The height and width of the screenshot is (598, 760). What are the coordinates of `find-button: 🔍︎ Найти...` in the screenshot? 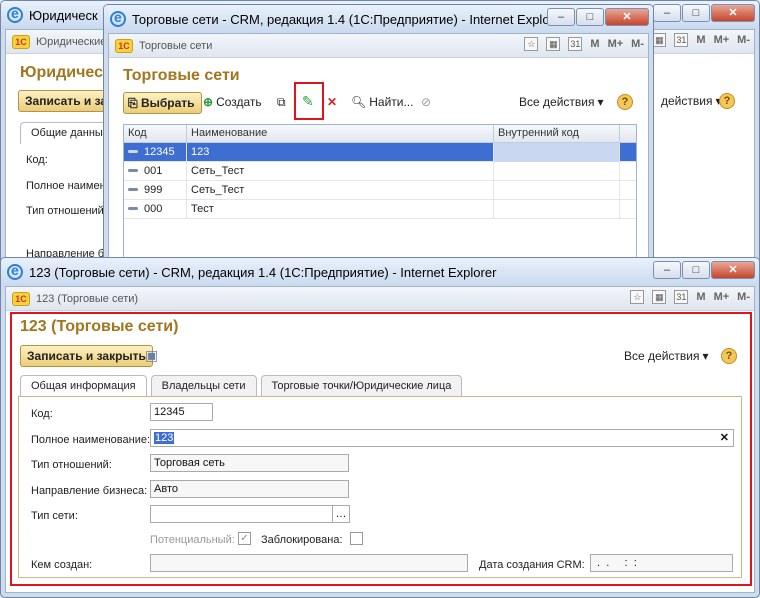 It's located at (382, 102).